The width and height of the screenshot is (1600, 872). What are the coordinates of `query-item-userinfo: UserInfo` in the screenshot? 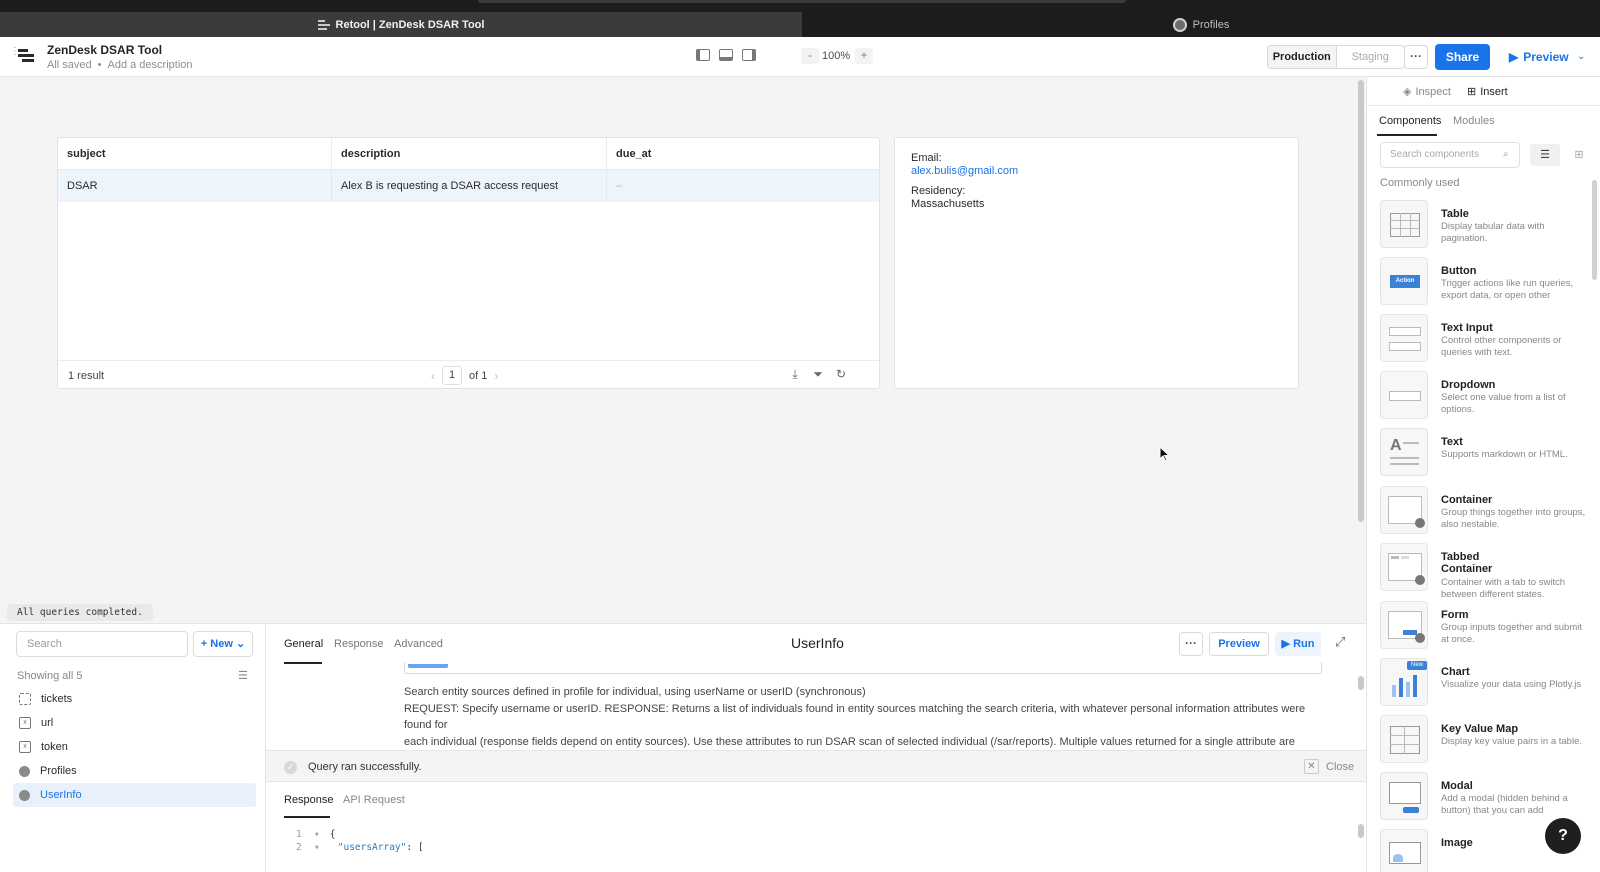 It's located at (134, 795).